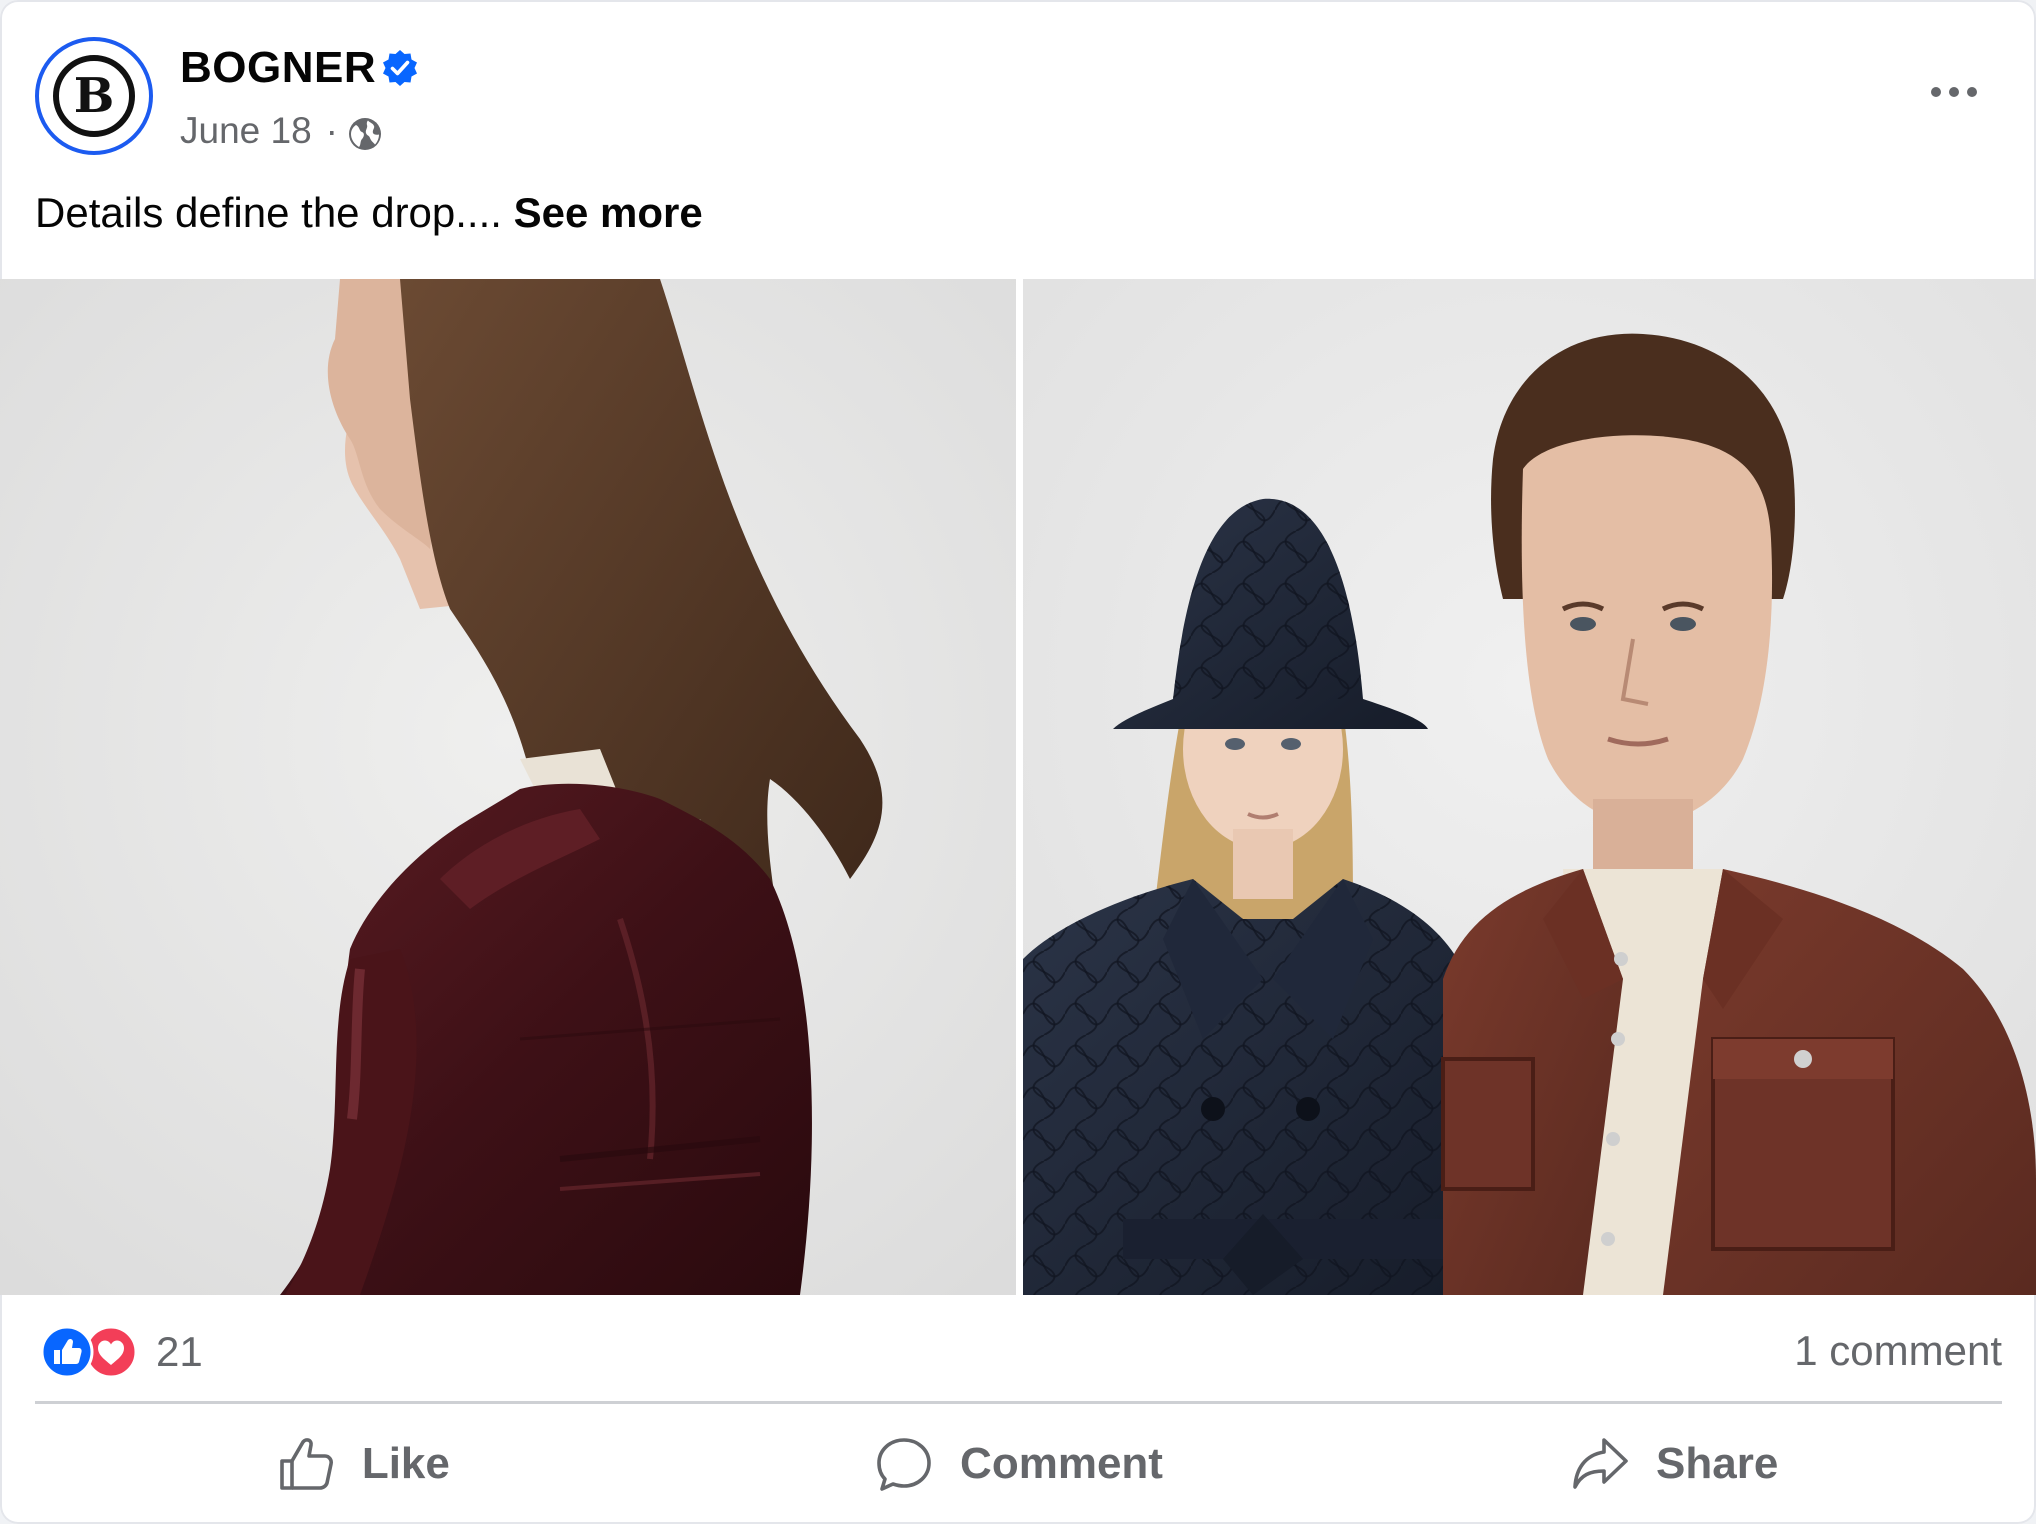 The image size is (2036, 1524). Describe the element at coordinates (1600, 1463) in the screenshot. I see `share-icon` at that location.